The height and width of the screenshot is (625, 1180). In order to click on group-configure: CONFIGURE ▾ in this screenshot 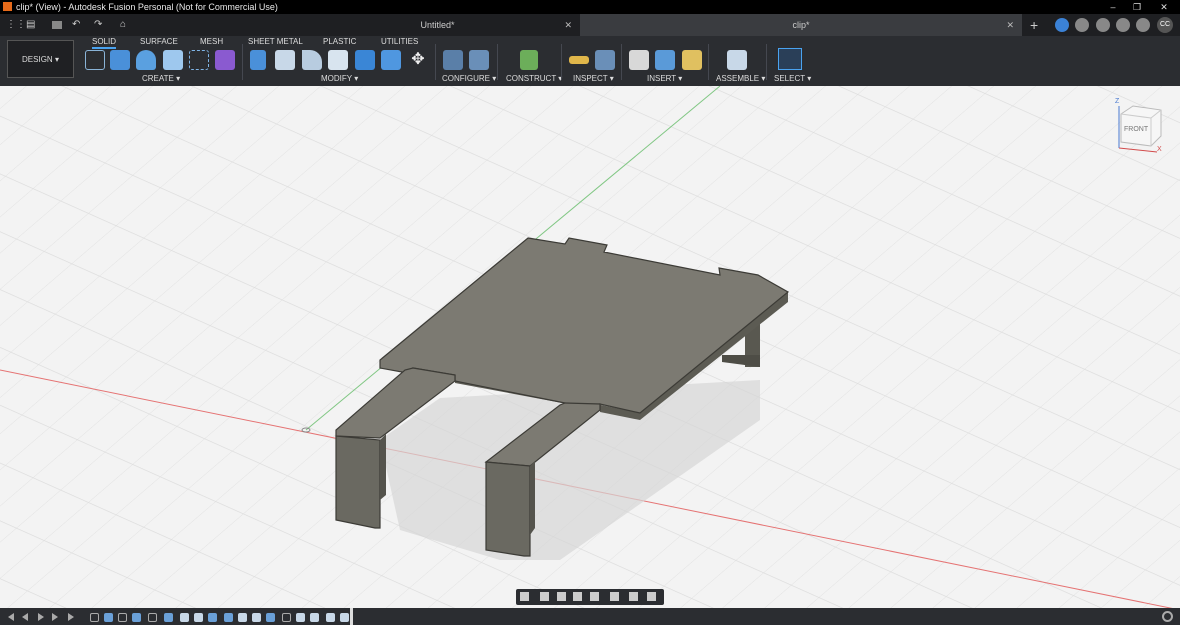, I will do `click(469, 78)`.